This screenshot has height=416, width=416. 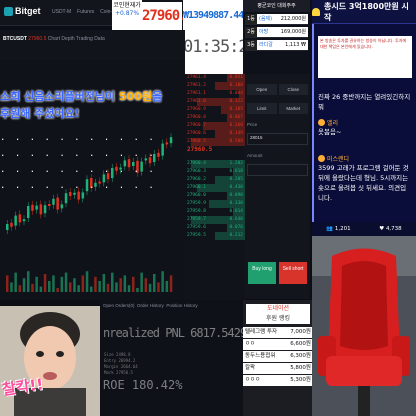 What do you see at coordinates (300, 344) in the screenshot?
I see `leader-value: 6,600원` at bounding box center [300, 344].